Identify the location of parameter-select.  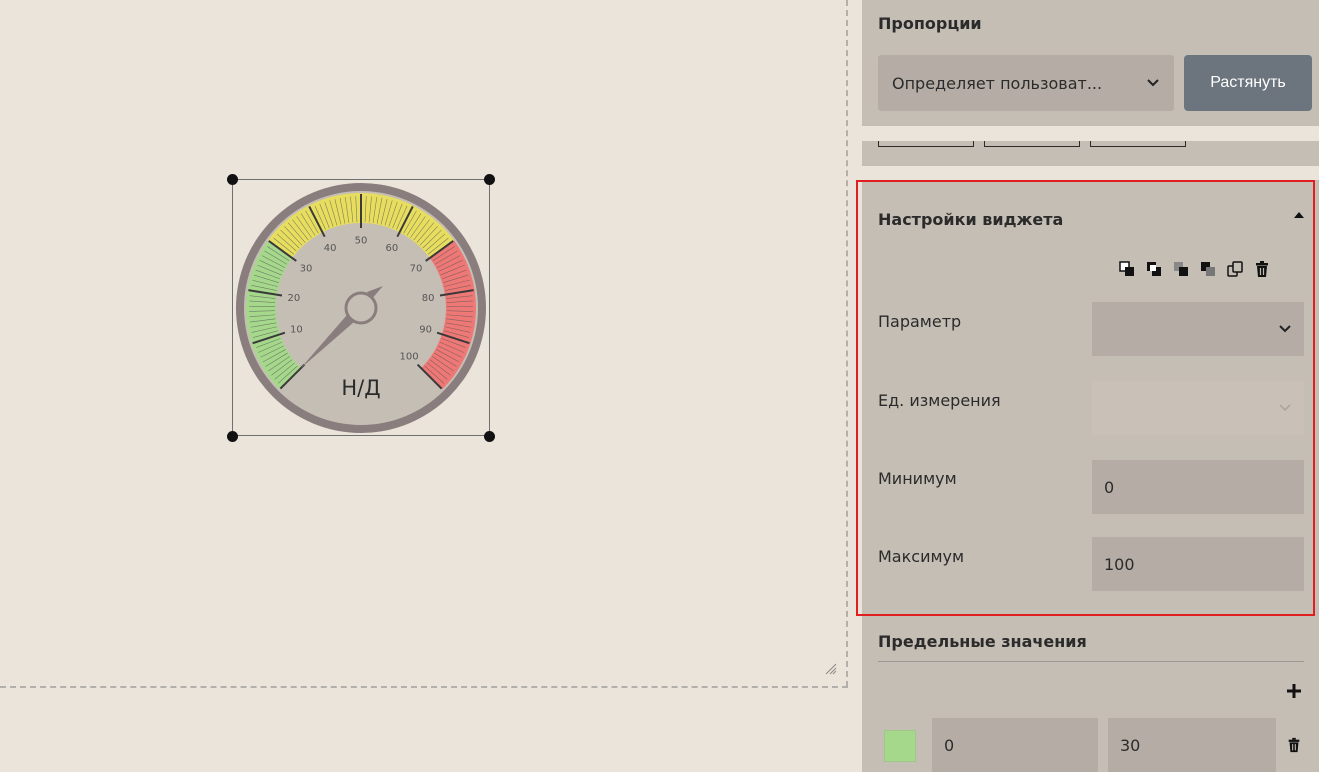
(1198, 329).